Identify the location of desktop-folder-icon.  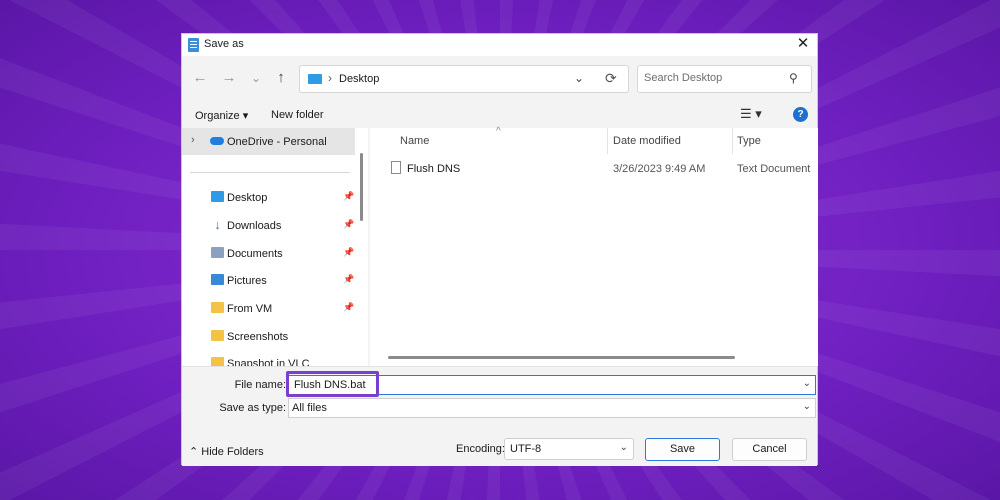
(315, 79).